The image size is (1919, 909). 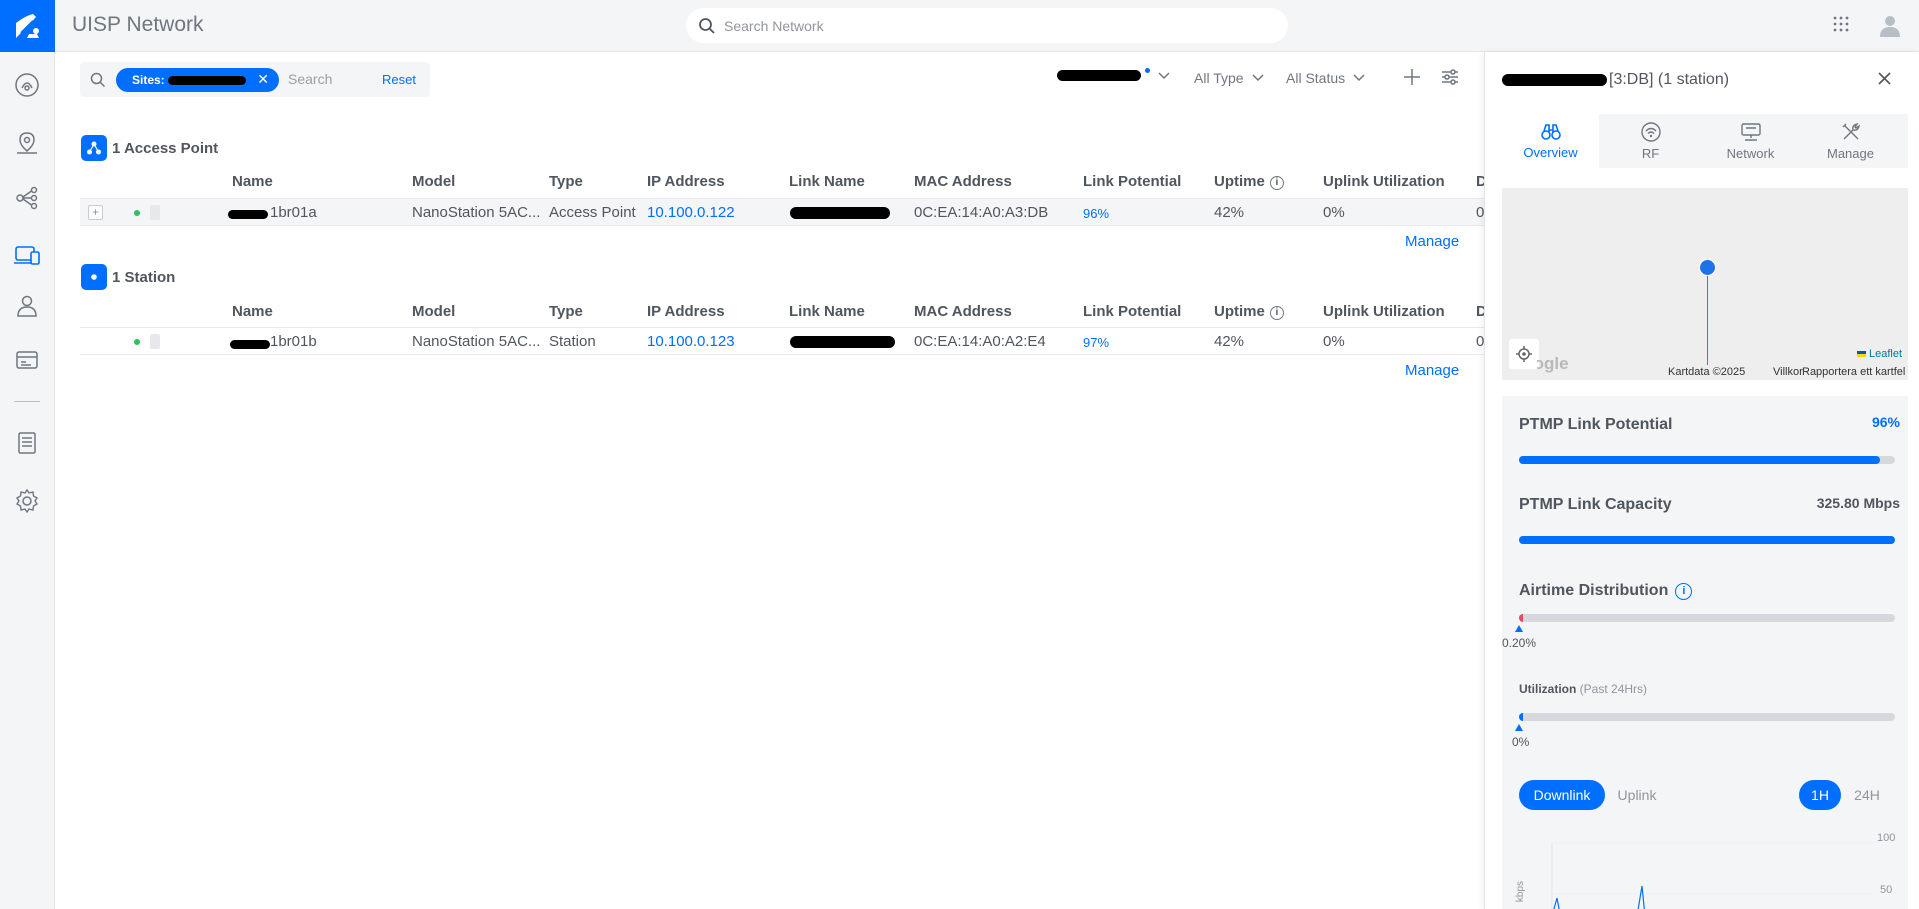 What do you see at coordinates (95, 212) in the screenshot?
I see `expand-row-icon: +` at bounding box center [95, 212].